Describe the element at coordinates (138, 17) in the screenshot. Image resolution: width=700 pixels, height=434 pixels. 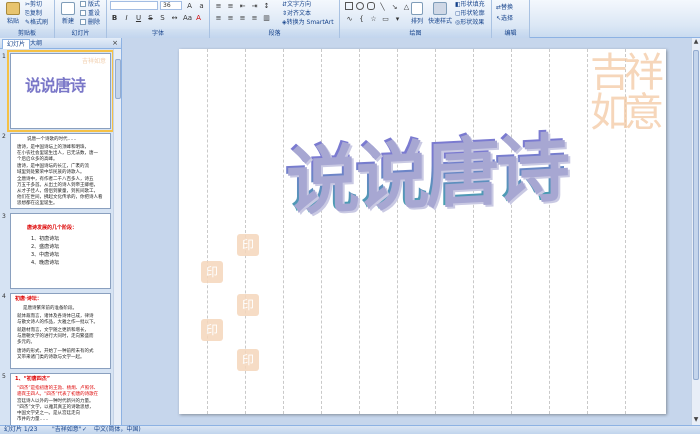
I see `underline-icon: U` at that location.